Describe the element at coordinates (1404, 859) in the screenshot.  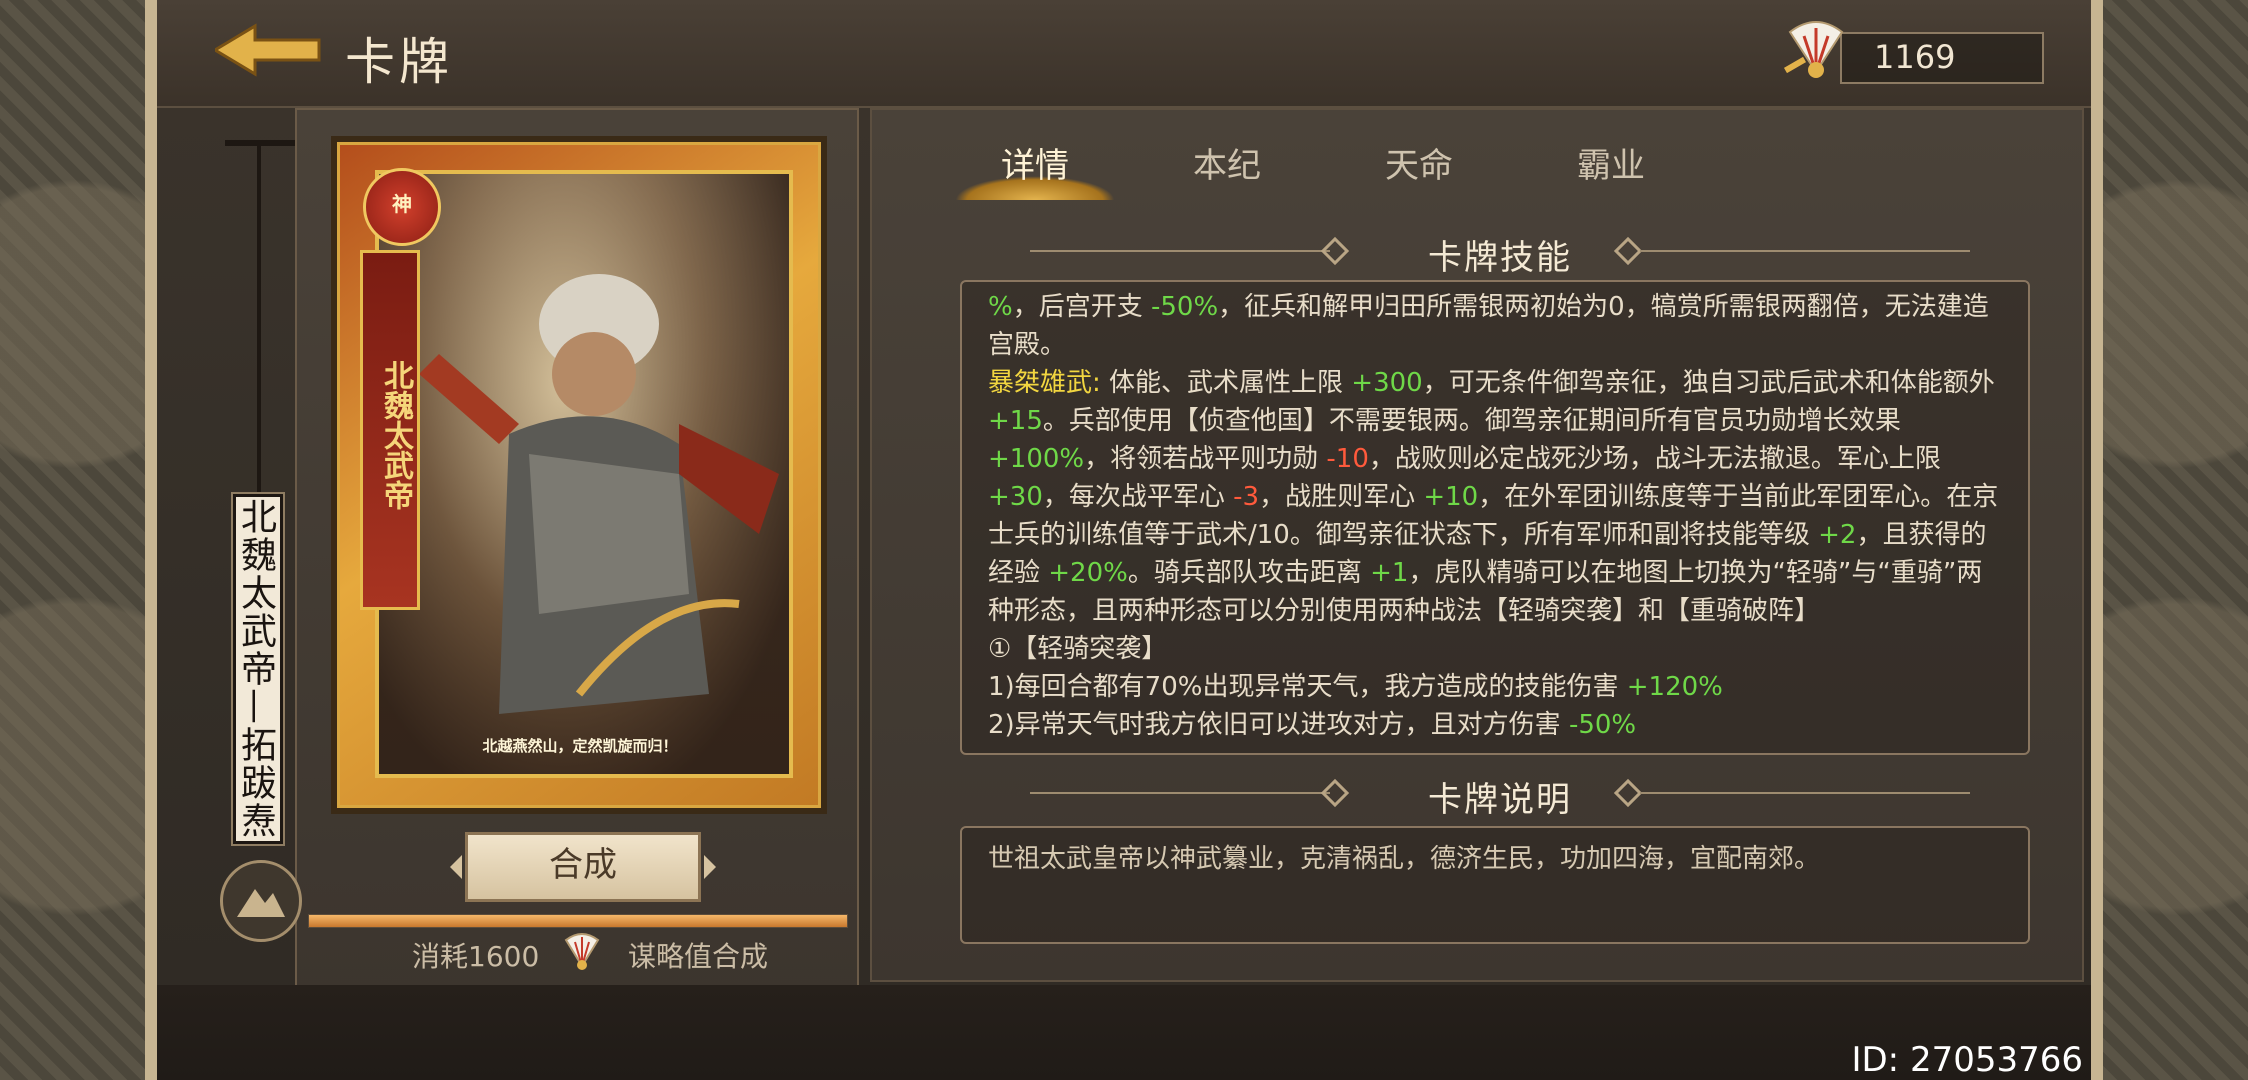
I see `description-text: 世祖太武皇帝以神武纂业，克清祸乱，德济生民，功加四海，宜配南郊。` at that location.